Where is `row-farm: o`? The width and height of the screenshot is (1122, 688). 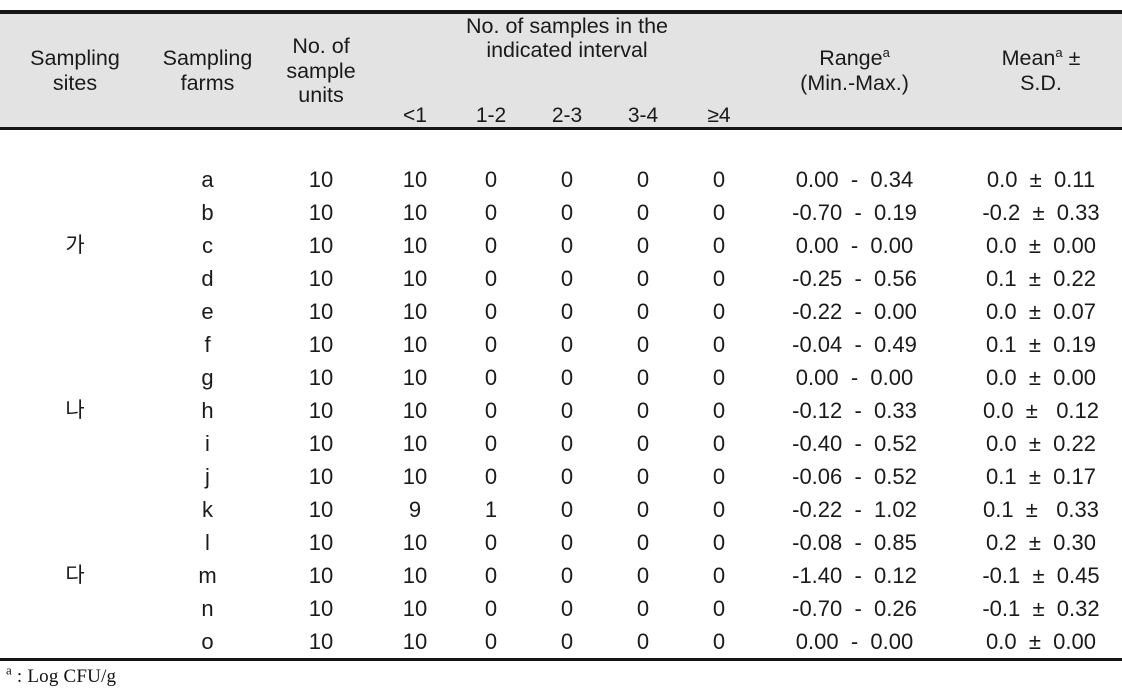
row-farm: o is located at coordinates (207, 642).